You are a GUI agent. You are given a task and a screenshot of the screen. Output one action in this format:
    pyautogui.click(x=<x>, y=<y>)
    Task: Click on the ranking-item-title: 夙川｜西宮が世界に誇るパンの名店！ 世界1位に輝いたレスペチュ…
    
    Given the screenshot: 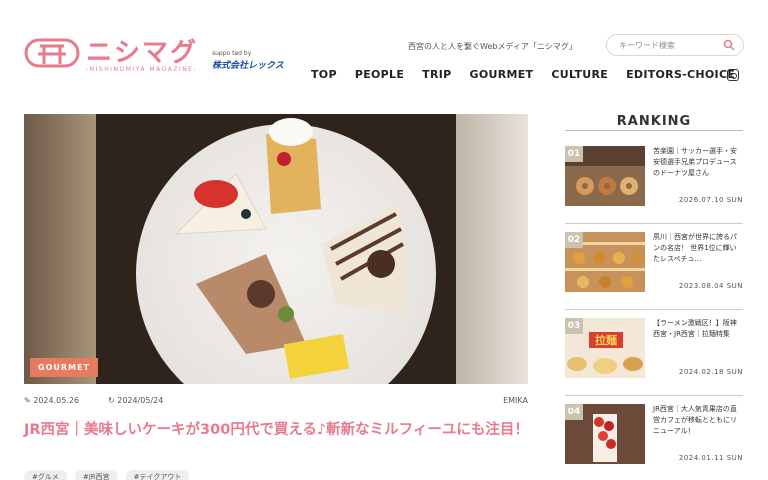 What is the action you would take?
    pyautogui.click(x=695, y=248)
    